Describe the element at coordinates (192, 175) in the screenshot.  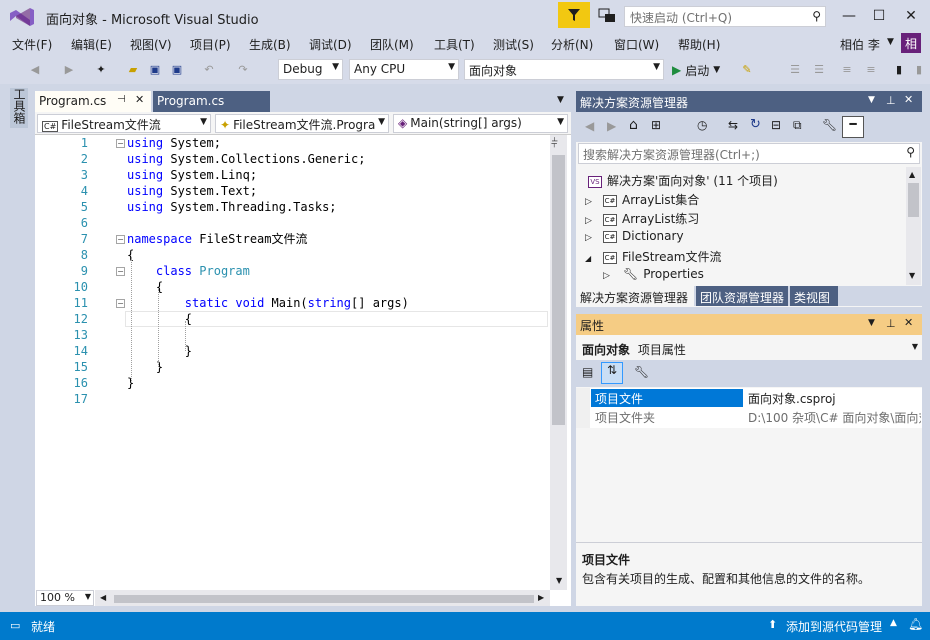
I see `code-line: using System.Linq;` at that location.